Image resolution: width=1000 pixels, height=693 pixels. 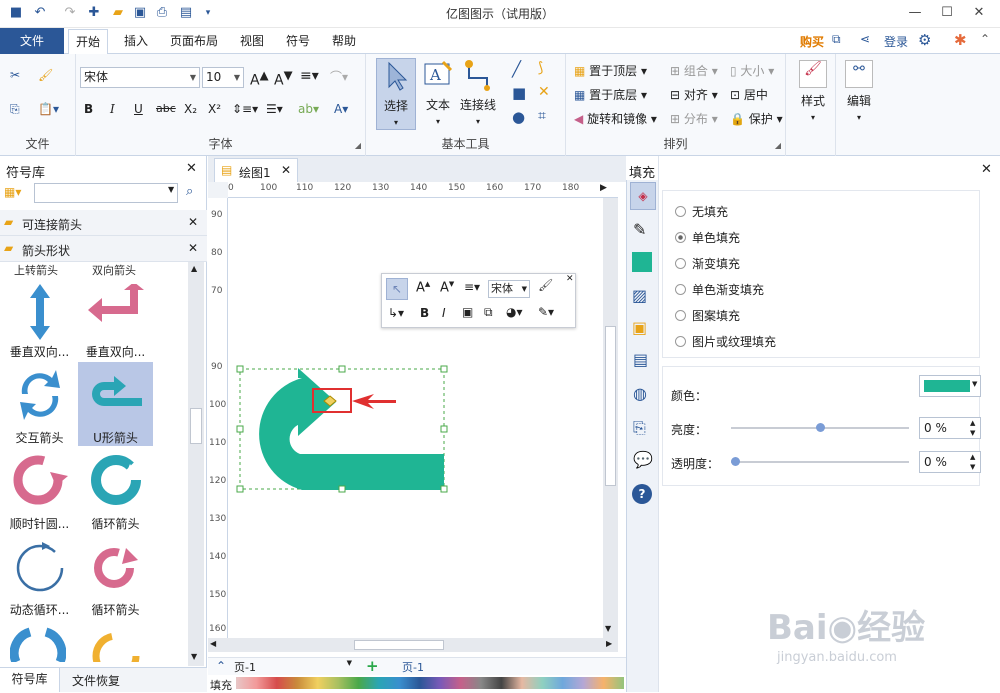 I want to click on curve-icon: ⟆, so click(x=540, y=68).